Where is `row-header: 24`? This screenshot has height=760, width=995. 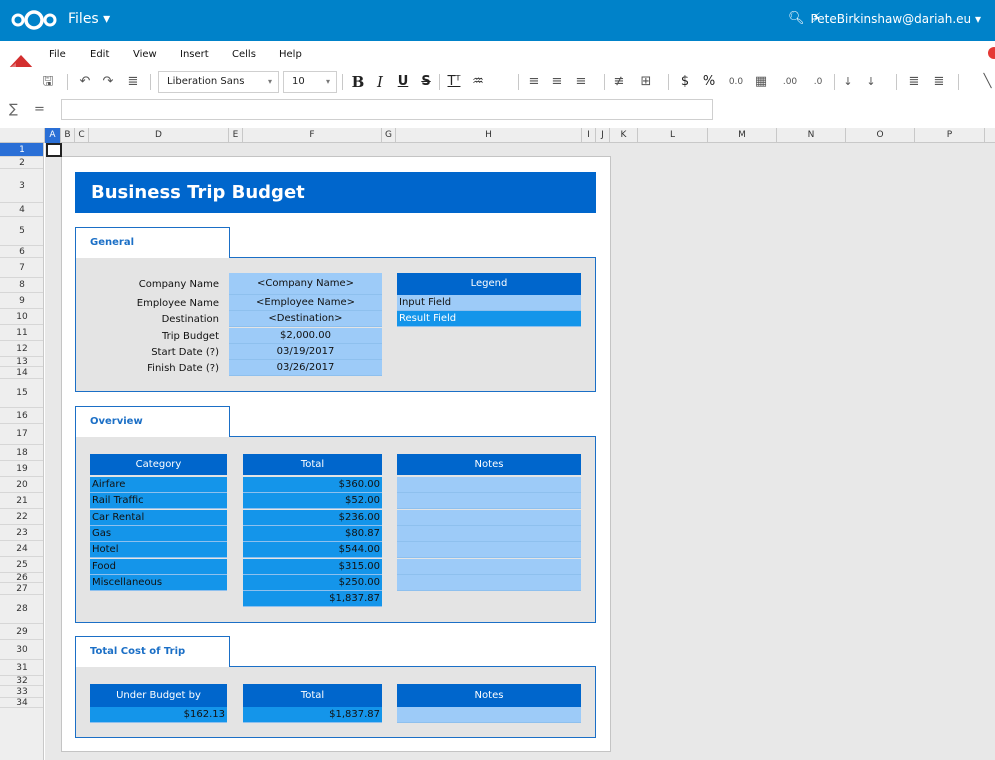
row-header: 24 is located at coordinates (21, 549).